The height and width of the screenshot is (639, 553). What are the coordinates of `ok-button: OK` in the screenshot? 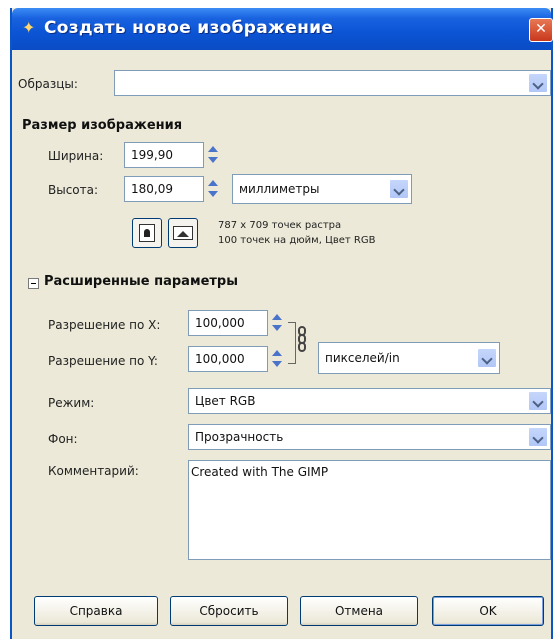 It's located at (488, 611).